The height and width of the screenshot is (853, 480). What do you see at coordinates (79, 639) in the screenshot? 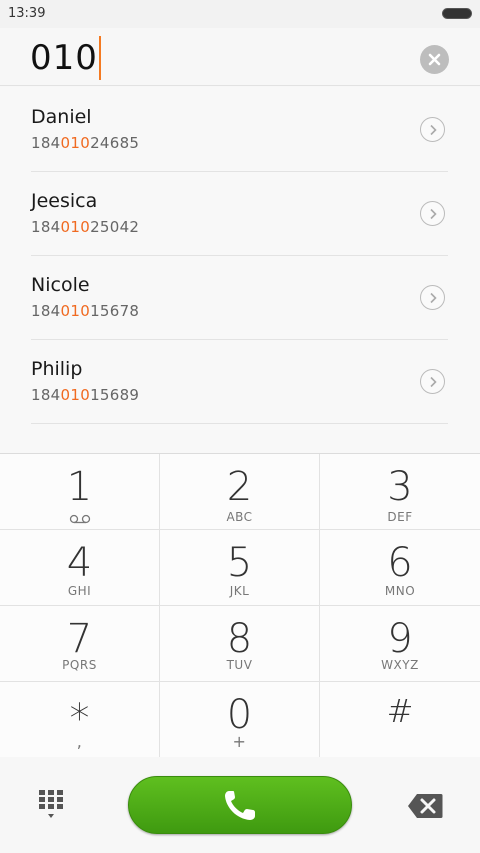
I see `key-digit: 7` at bounding box center [79, 639].